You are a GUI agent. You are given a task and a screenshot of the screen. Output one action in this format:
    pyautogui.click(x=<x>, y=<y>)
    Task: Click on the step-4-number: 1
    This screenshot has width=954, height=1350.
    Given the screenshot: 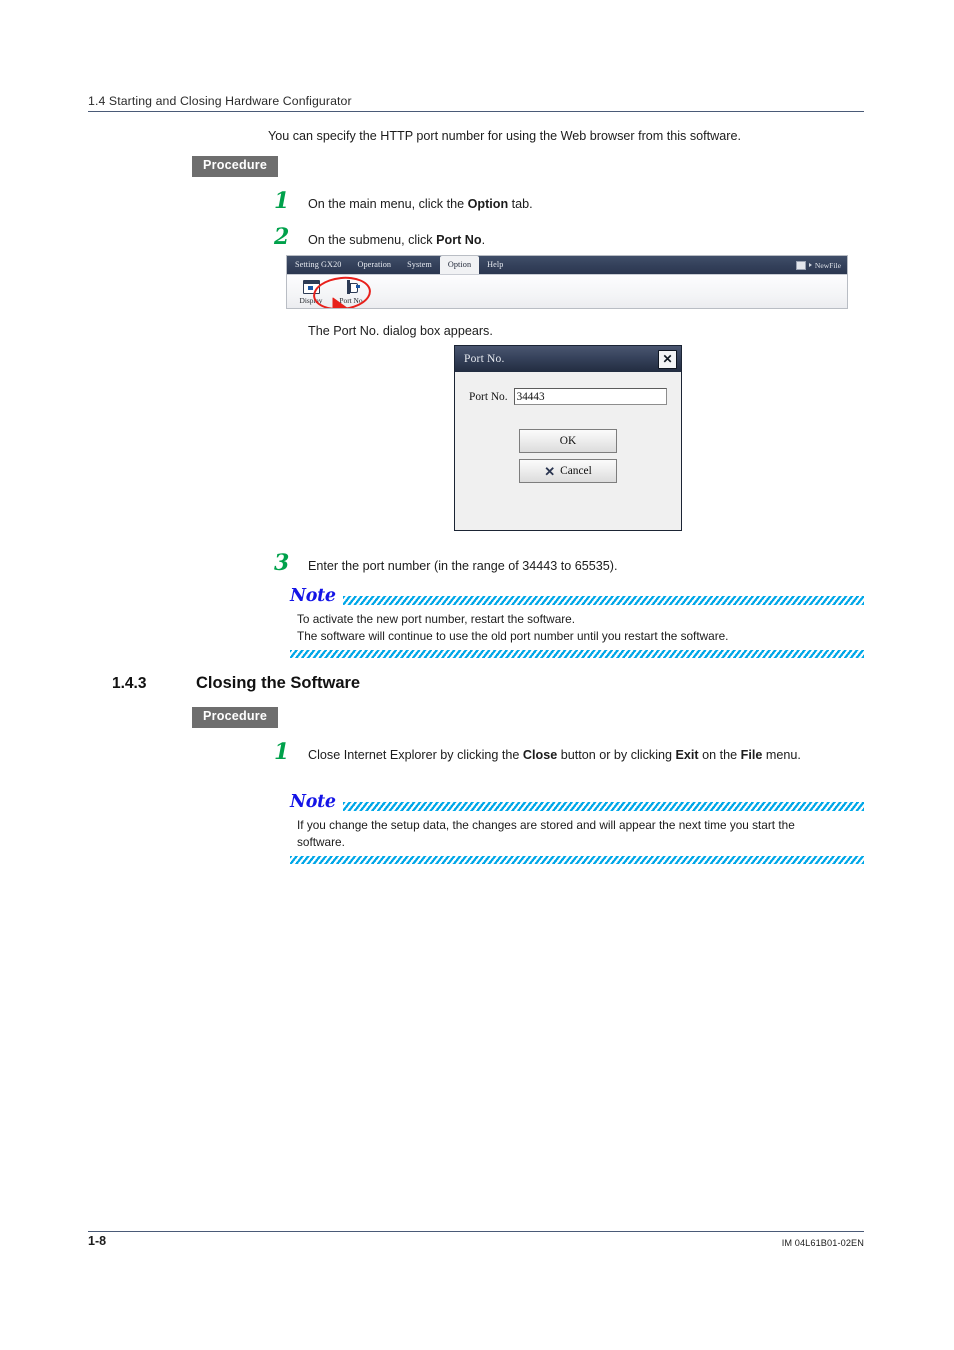 What is the action you would take?
    pyautogui.click(x=282, y=752)
    